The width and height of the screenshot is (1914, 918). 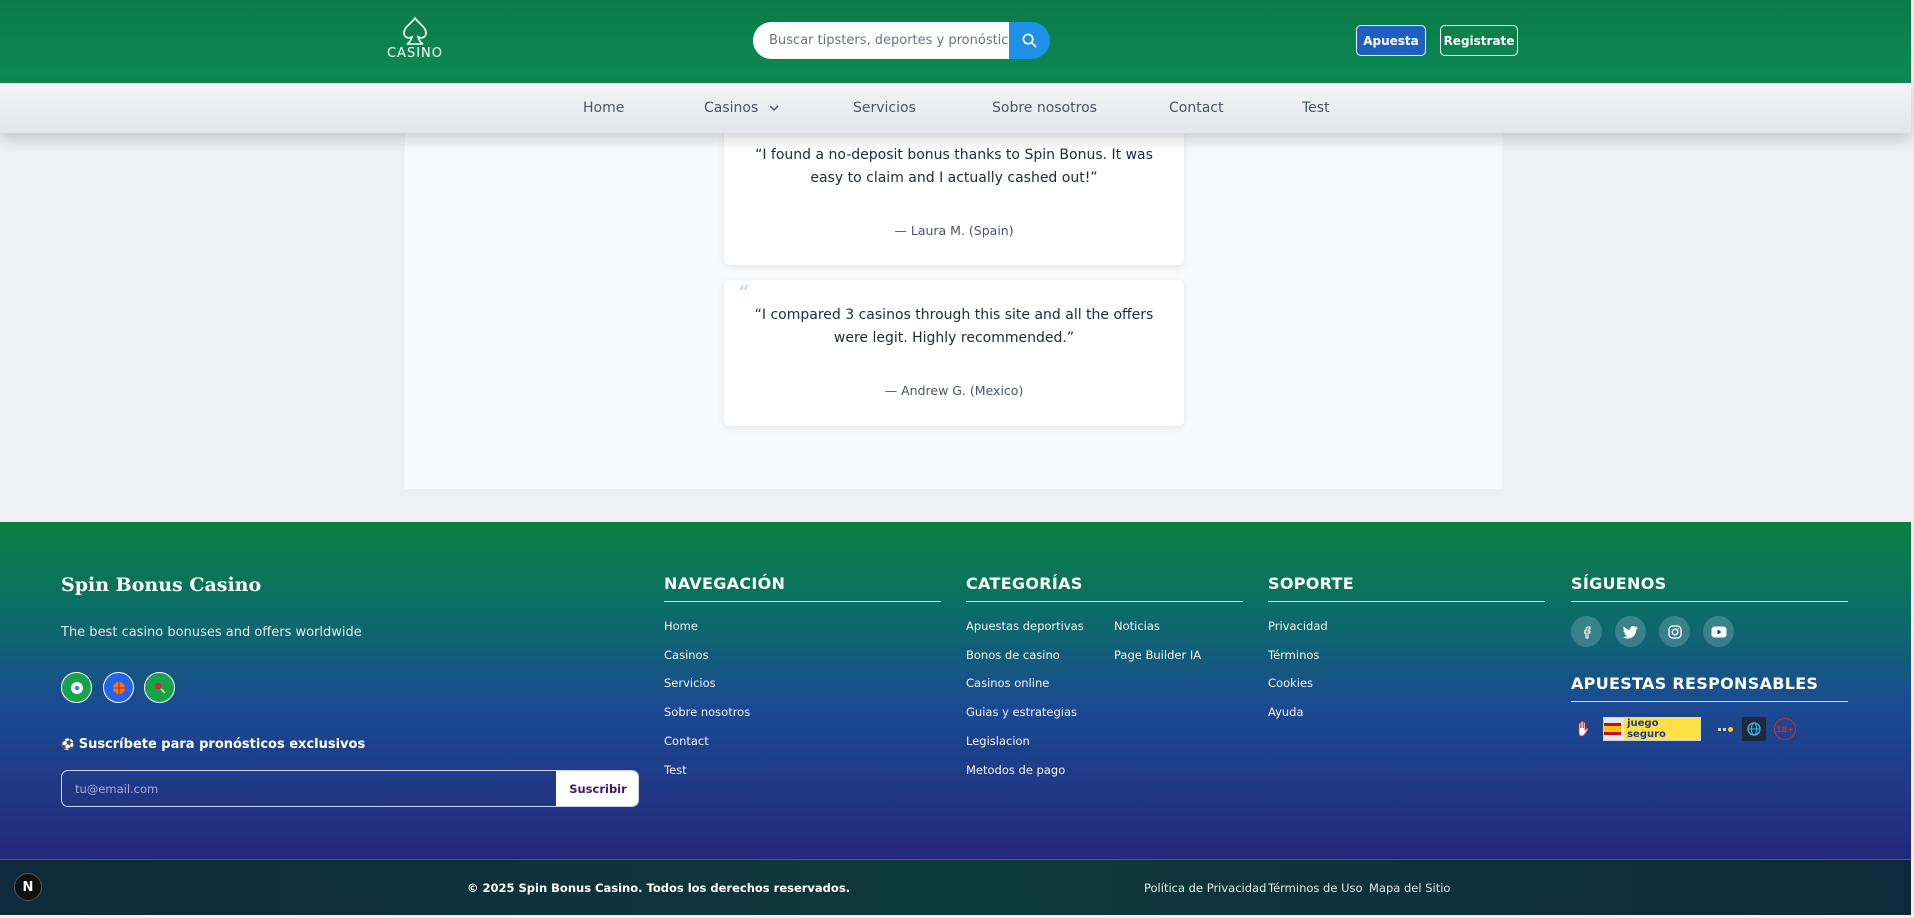 I want to click on subscribe-label: ⚽ Suscríbete para pronósticos exclusivos, so click(x=213, y=744).